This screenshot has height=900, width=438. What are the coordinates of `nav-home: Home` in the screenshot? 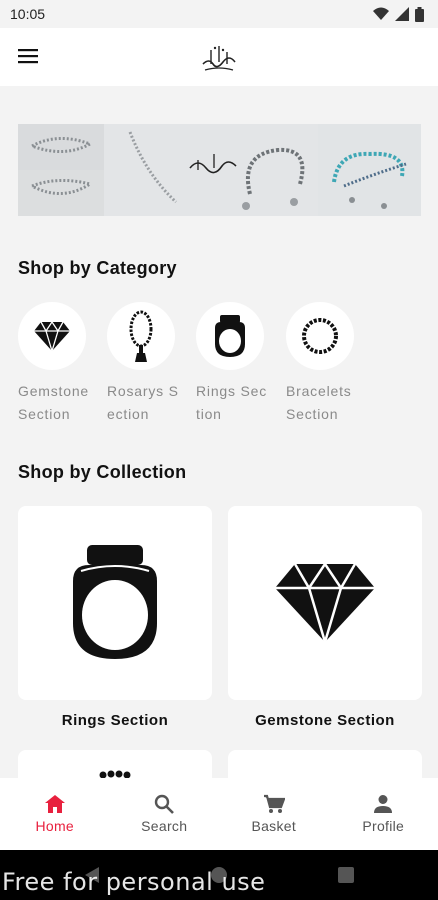 It's located at (55, 814).